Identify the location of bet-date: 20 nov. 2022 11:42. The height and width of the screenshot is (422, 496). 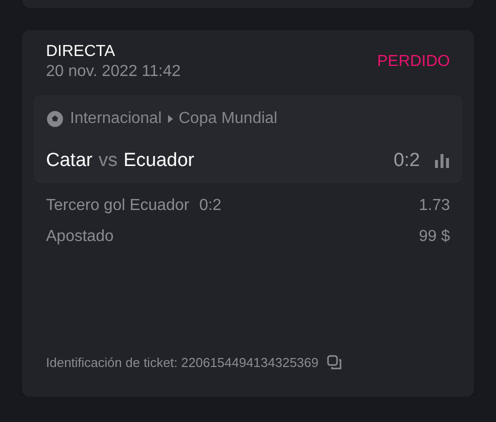
(113, 72).